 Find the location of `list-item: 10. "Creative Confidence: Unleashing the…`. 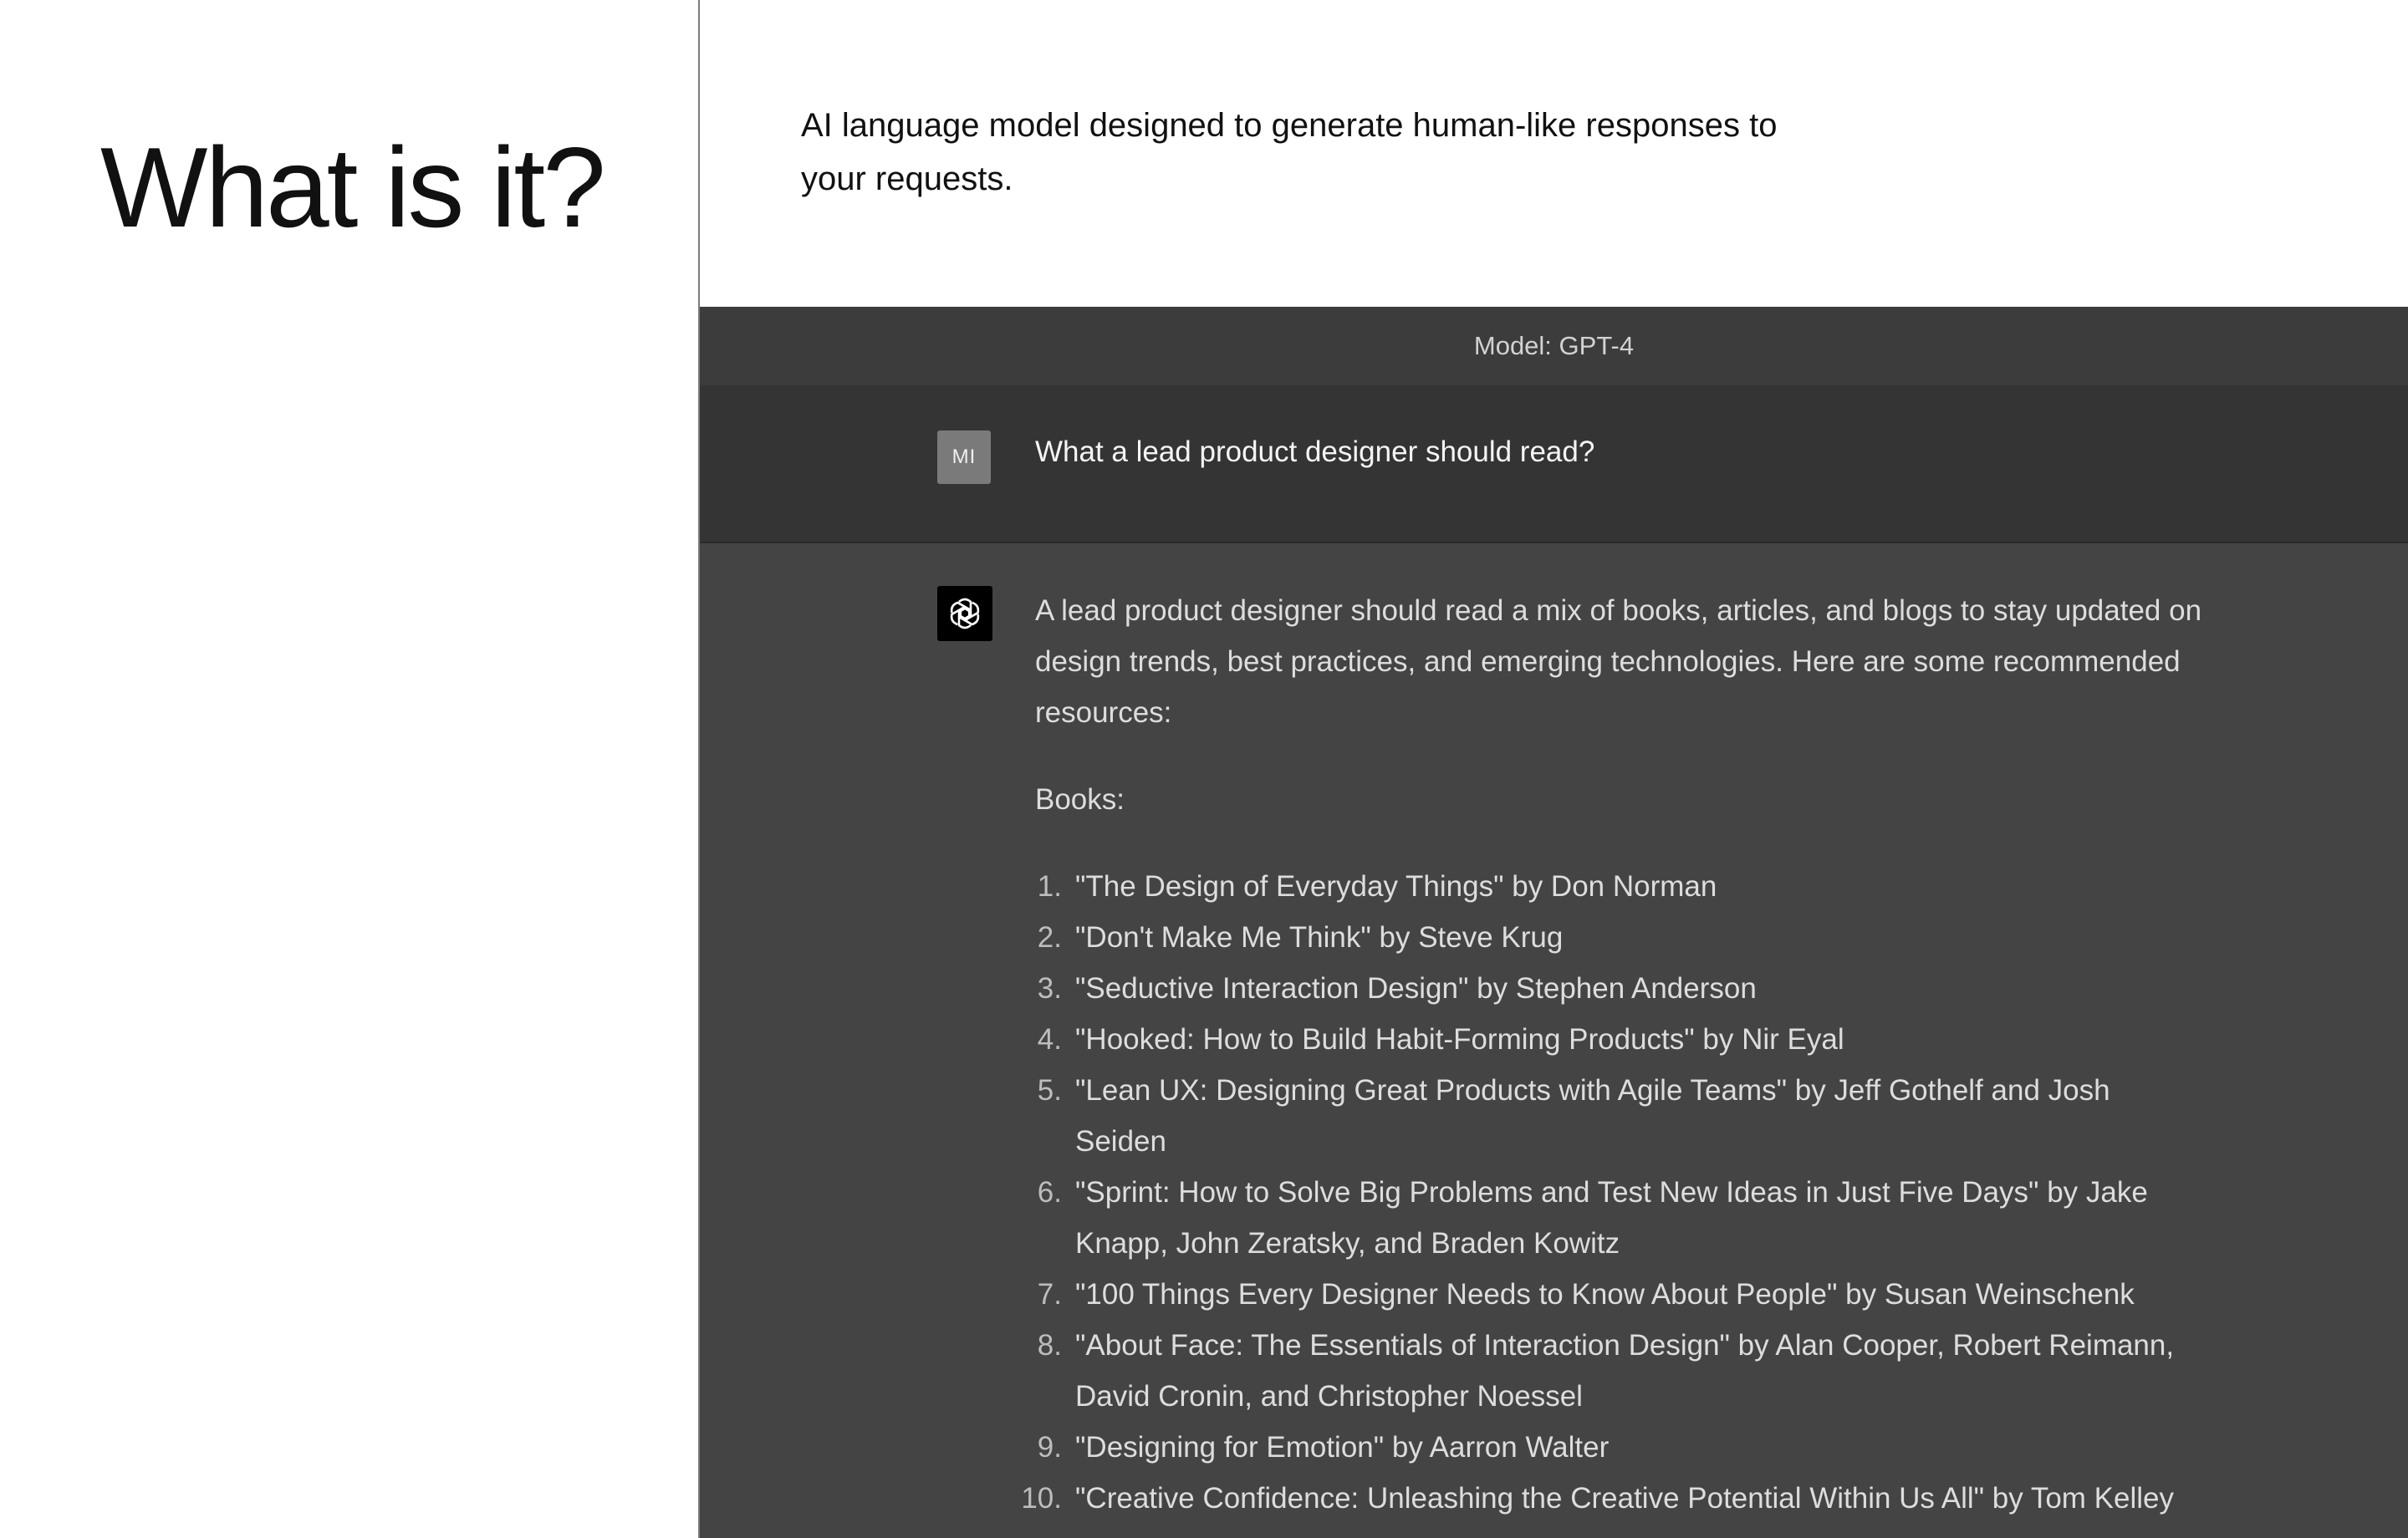

list-item: 10. "Creative Confidence: Unleashing the… is located at coordinates (1613, 1499).